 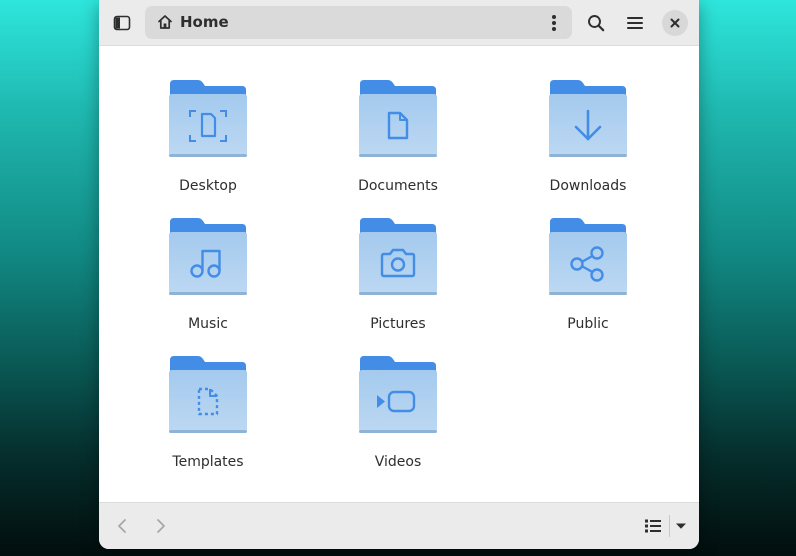 What do you see at coordinates (398, 462) in the screenshot?
I see `folder-label: Videos` at bounding box center [398, 462].